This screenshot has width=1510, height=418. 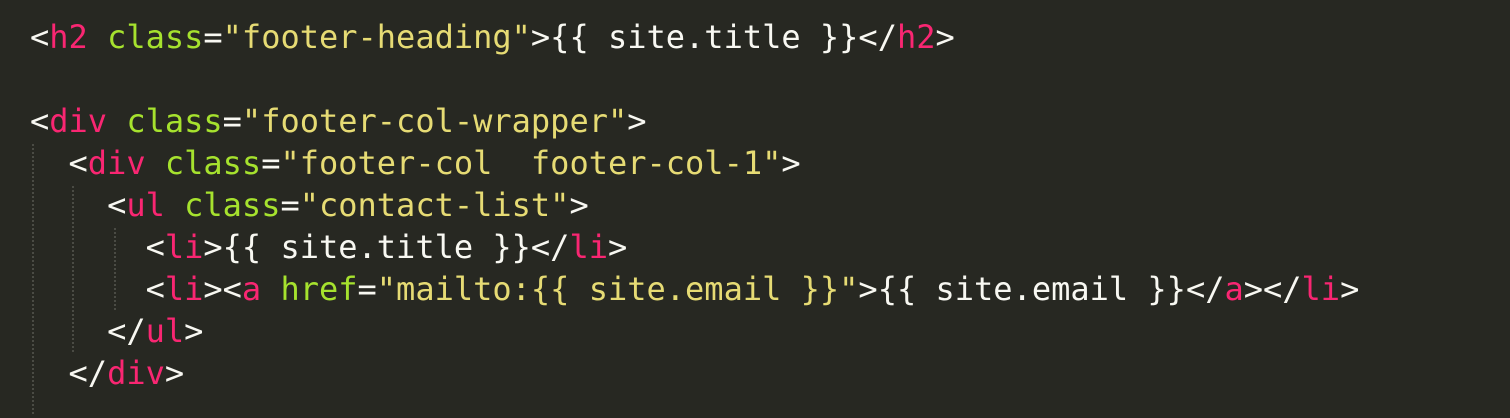 What do you see at coordinates (434, 121) in the screenshot?
I see `code-token-string: "footer-col-wrapper"` at bounding box center [434, 121].